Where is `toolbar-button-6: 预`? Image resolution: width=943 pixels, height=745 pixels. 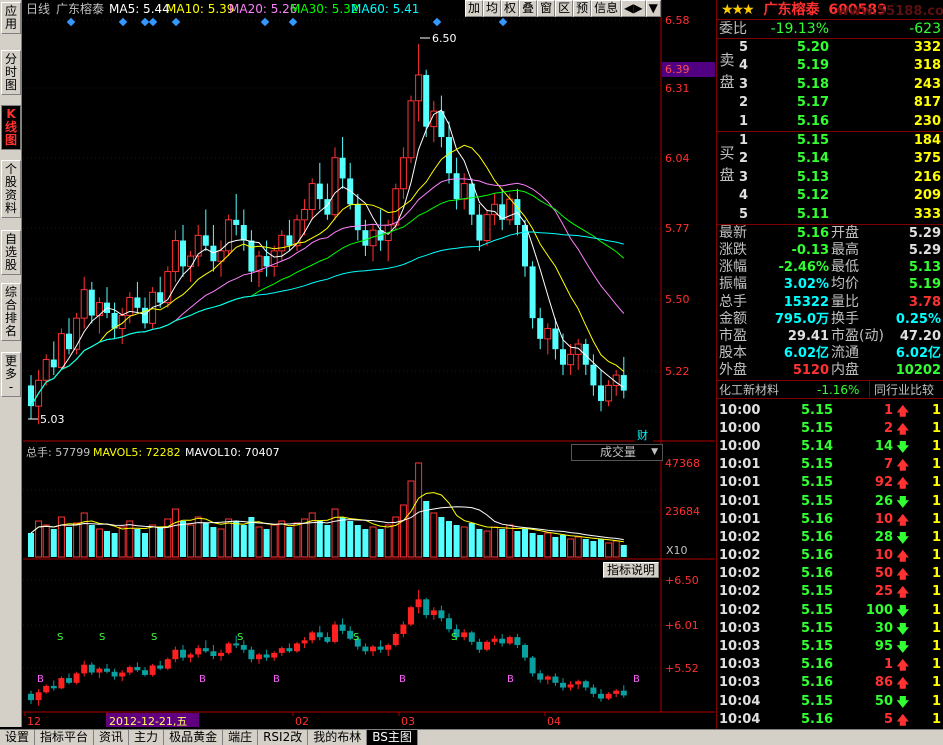 toolbar-button-6: 预 is located at coordinates (582, 8).